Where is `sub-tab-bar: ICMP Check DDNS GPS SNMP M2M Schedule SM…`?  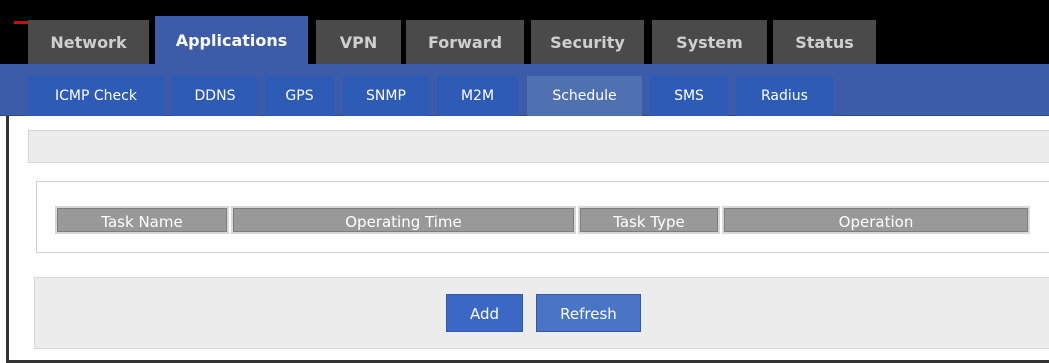
sub-tab-bar: ICMP Check DDNS GPS SNMP M2M Schedule SM… is located at coordinates (524, 90).